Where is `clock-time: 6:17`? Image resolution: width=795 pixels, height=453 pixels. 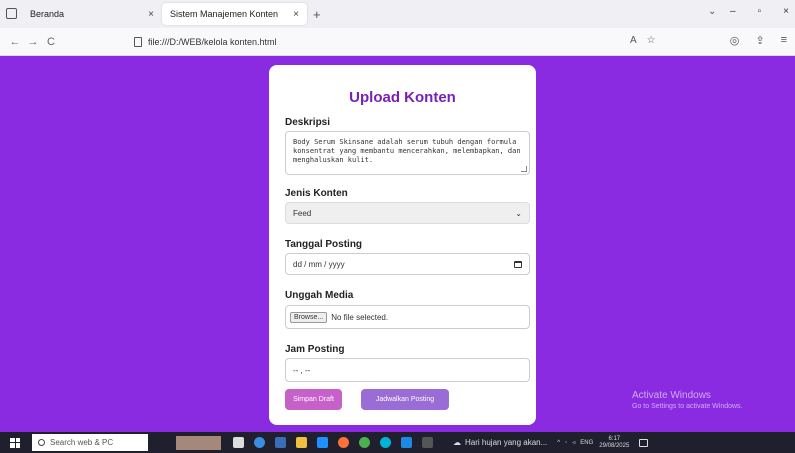
clock-time: 6:17 is located at coordinates (614, 438).